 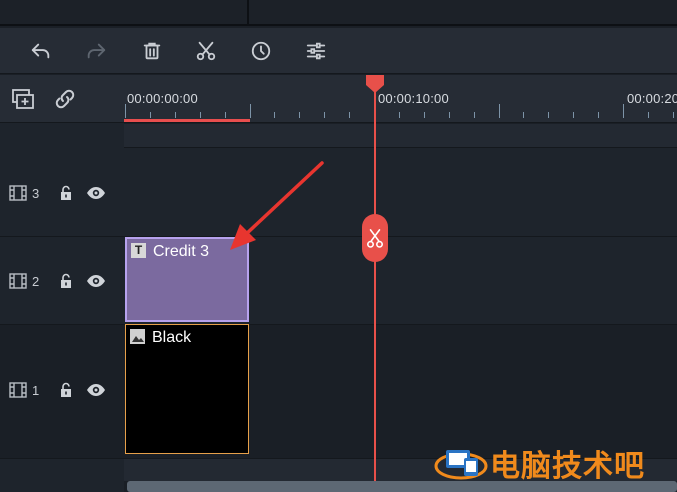 What do you see at coordinates (338, 13) in the screenshot?
I see `preview-panel-edge` at bounding box center [338, 13].